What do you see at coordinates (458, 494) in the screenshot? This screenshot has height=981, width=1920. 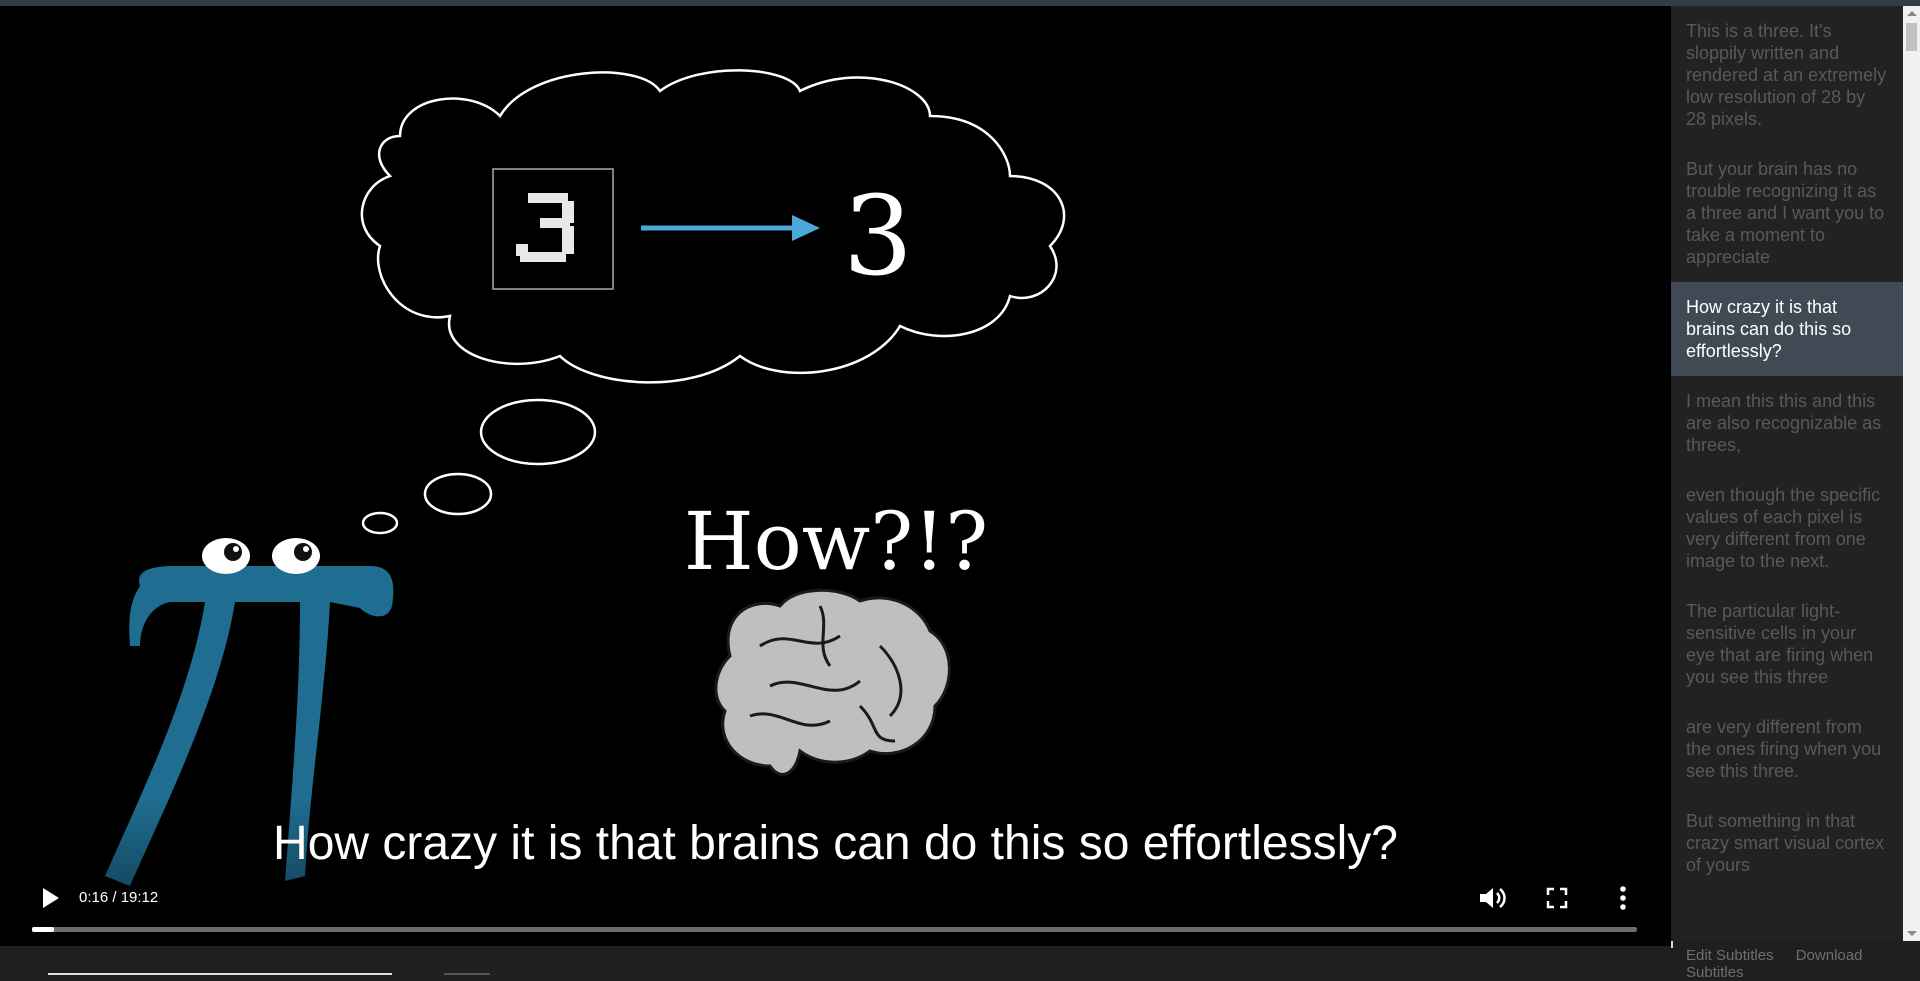 I see `thought-bubble-medium` at bounding box center [458, 494].